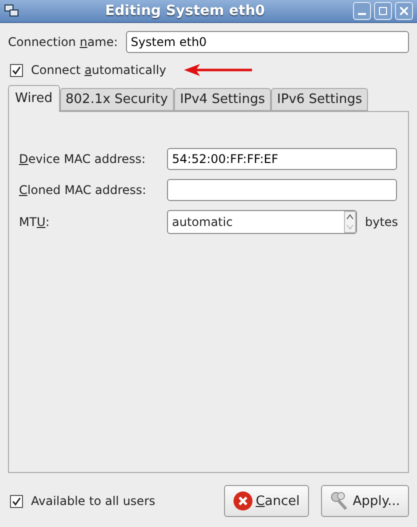  I want to click on minimize-button, so click(362, 11).